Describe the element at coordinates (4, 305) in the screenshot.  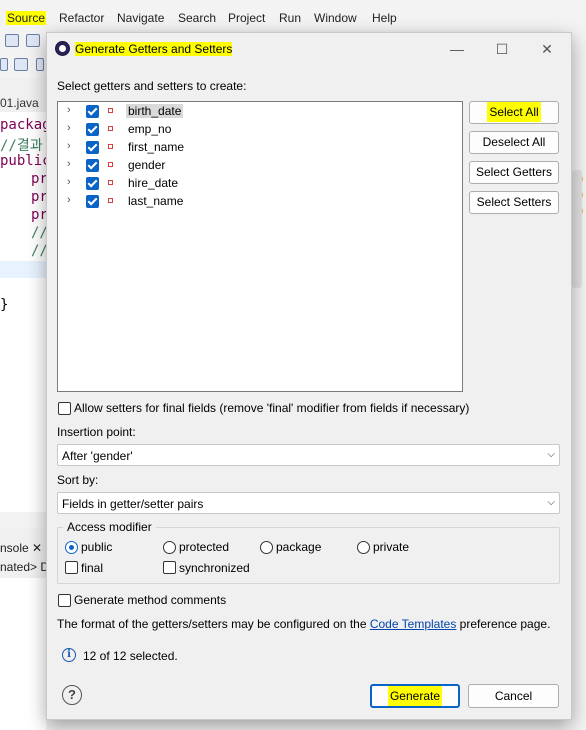
I see `code-line: }` at that location.